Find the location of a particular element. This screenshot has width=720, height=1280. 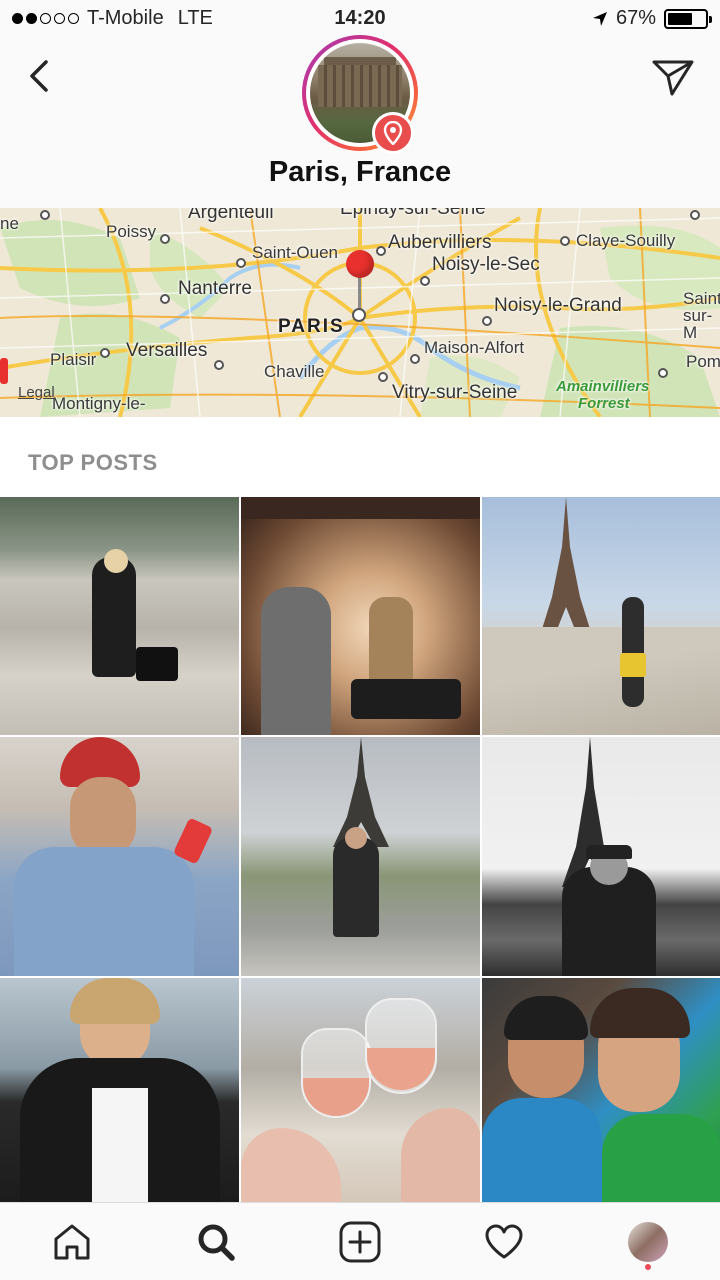

battery-icon is located at coordinates (688, 18).